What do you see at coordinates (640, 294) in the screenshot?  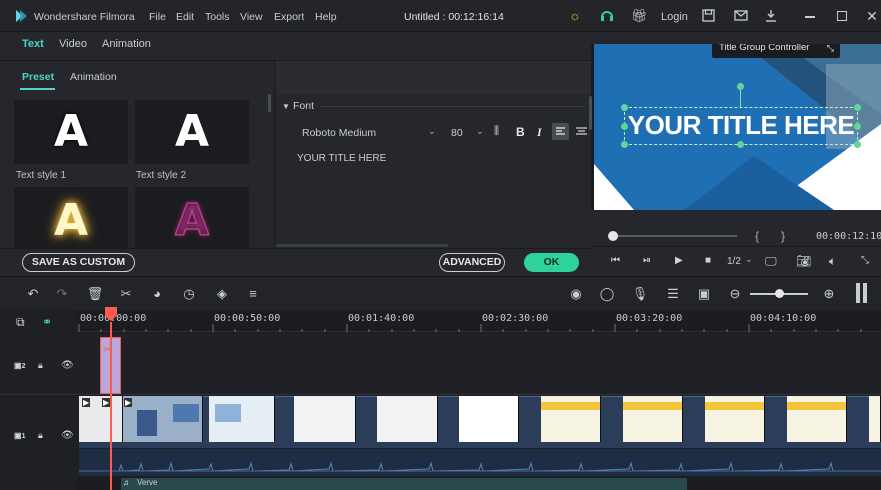 I see `microphone-icon: 🎙︎` at bounding box center [640, 294].